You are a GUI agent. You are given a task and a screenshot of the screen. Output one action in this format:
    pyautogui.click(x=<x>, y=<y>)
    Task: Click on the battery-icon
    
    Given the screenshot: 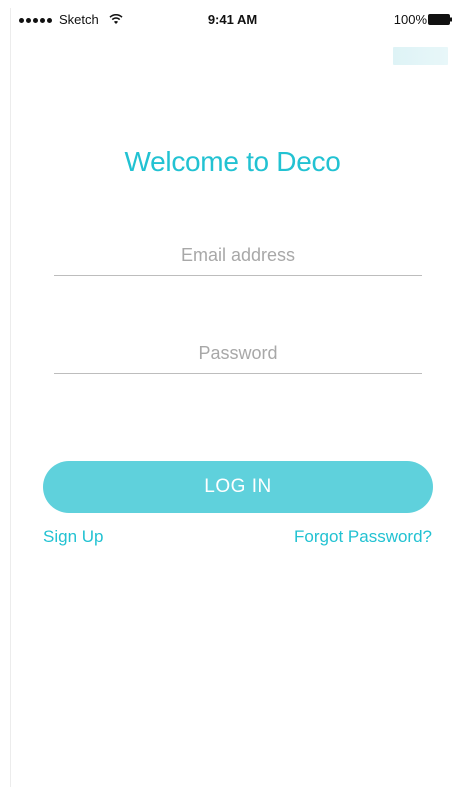 What is the action you would take?
    pyautogui.click(x=440, y=19)
    